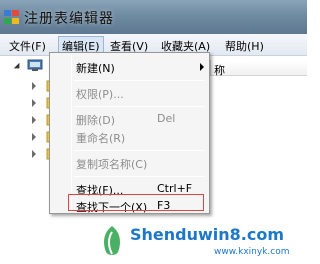 The image size is (320, 264). What do you see at coordinates (35, 65) in the screenshot?
I see `computer-icon` at bounding box center [35, 65].